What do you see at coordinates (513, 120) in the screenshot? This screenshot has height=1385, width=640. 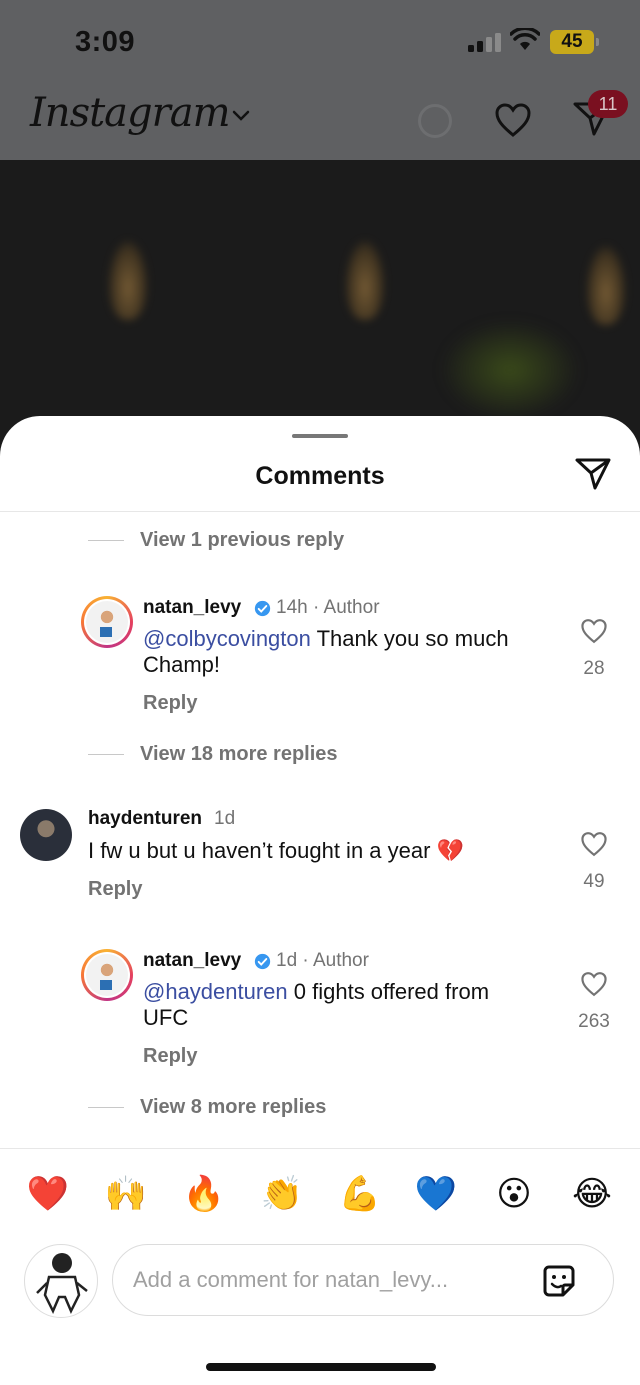 I see `activity-heart-icon` at bounding box center [513, 120].